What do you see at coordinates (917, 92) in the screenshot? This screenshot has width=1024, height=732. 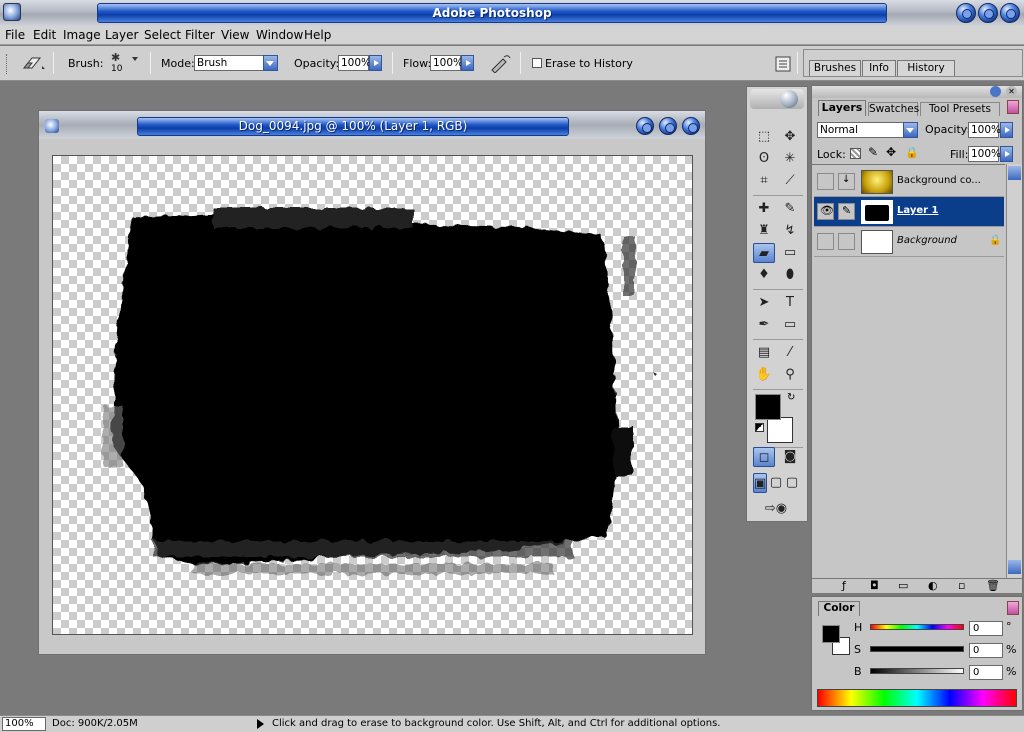 I see `panel-header: ✕` at bounding box center [917, 92].